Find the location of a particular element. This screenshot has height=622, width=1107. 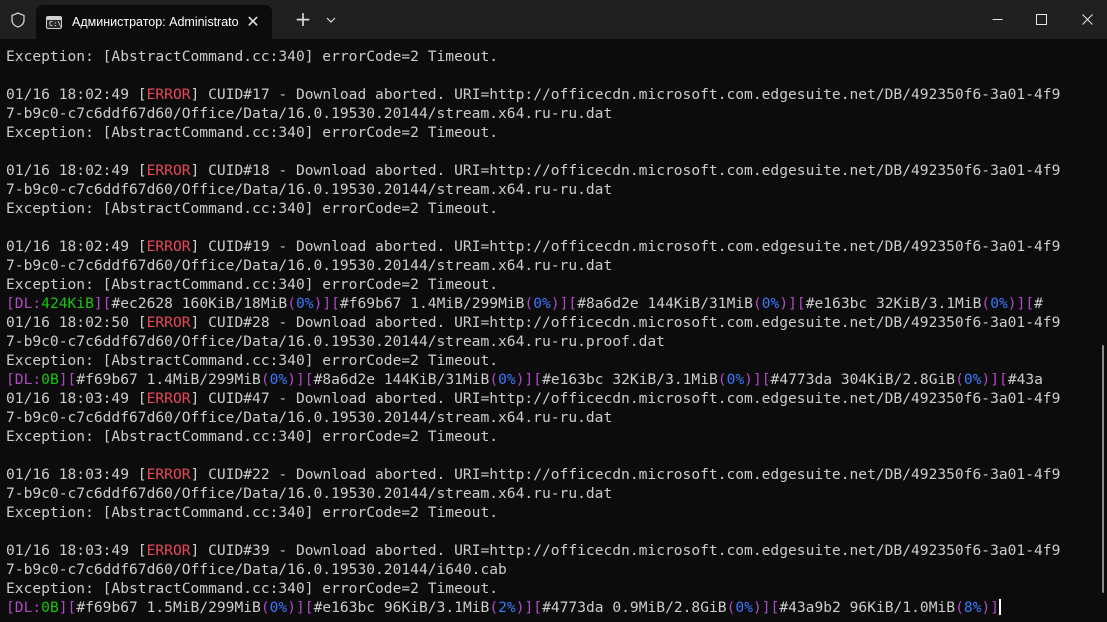

console-text-segment: 8% is located at coordinates (972, 607).